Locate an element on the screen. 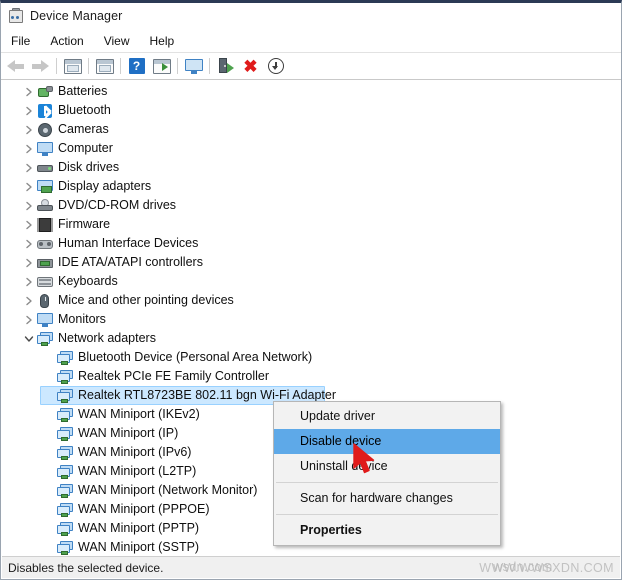 The image size is (622, 580). menu-bar: File Action View Help is located at coordinates (311, 41).